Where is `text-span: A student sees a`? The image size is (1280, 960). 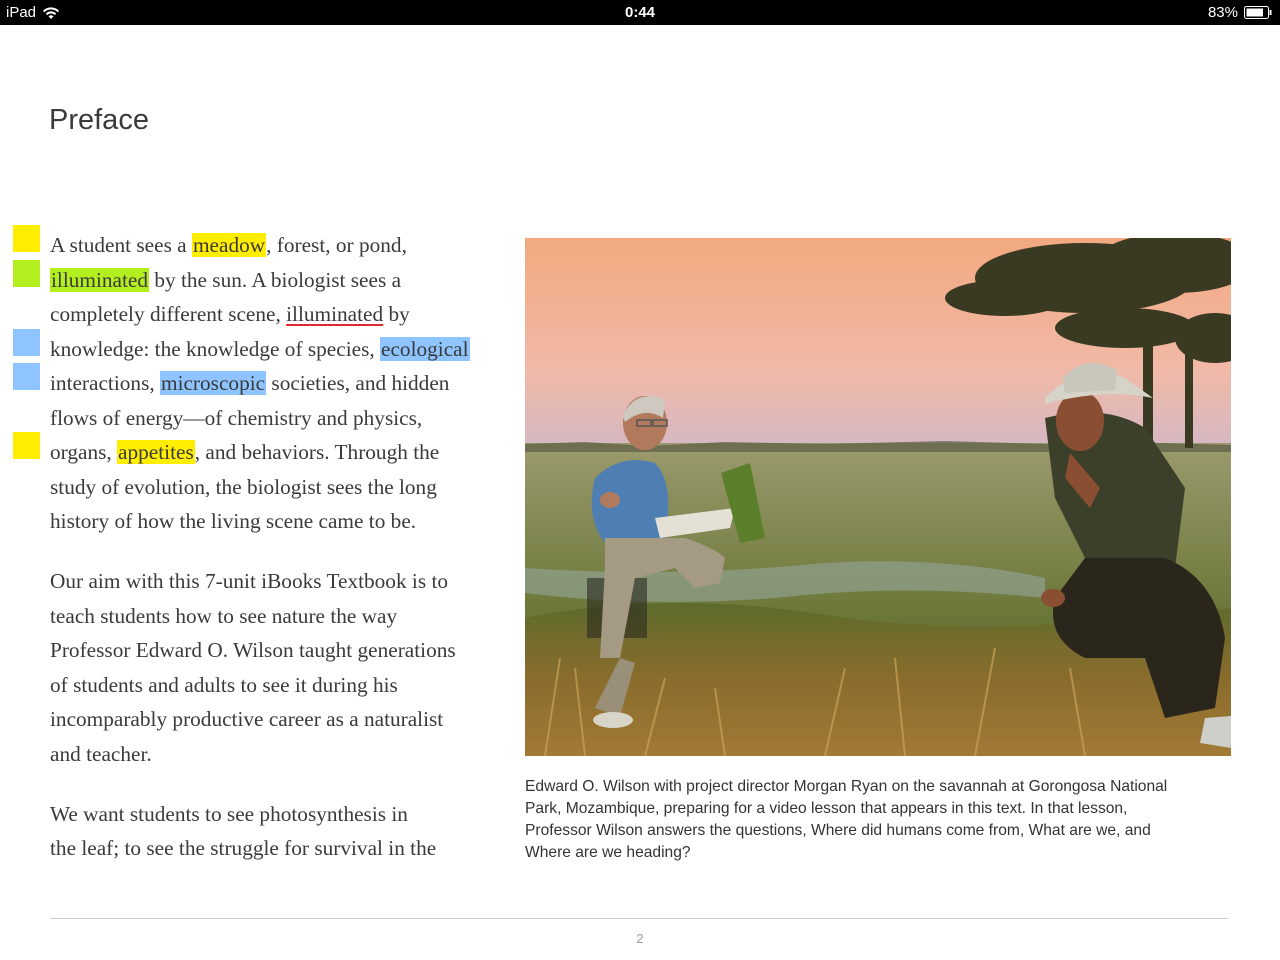 text-span: A student sees a is located at coordinates (121, 245).